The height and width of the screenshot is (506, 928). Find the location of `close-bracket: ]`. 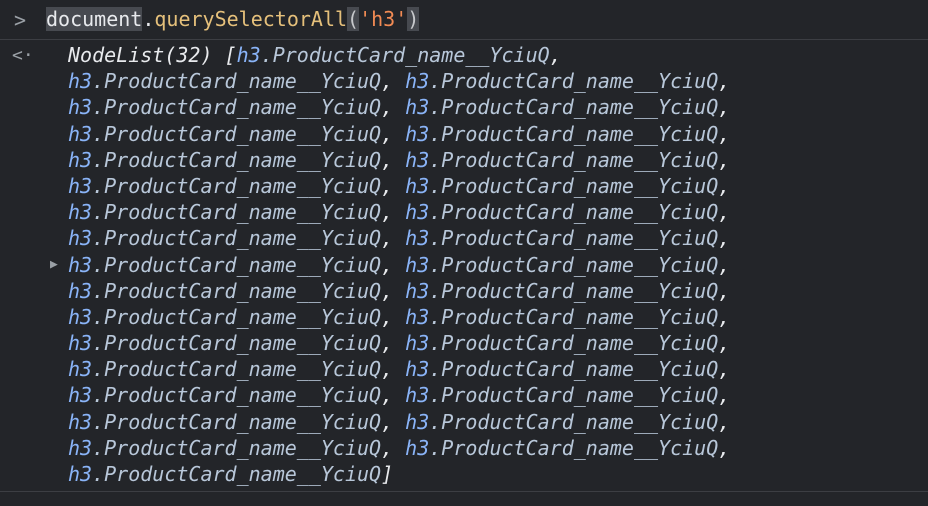

close-bracket: ] is located at coordinates (387, 474).